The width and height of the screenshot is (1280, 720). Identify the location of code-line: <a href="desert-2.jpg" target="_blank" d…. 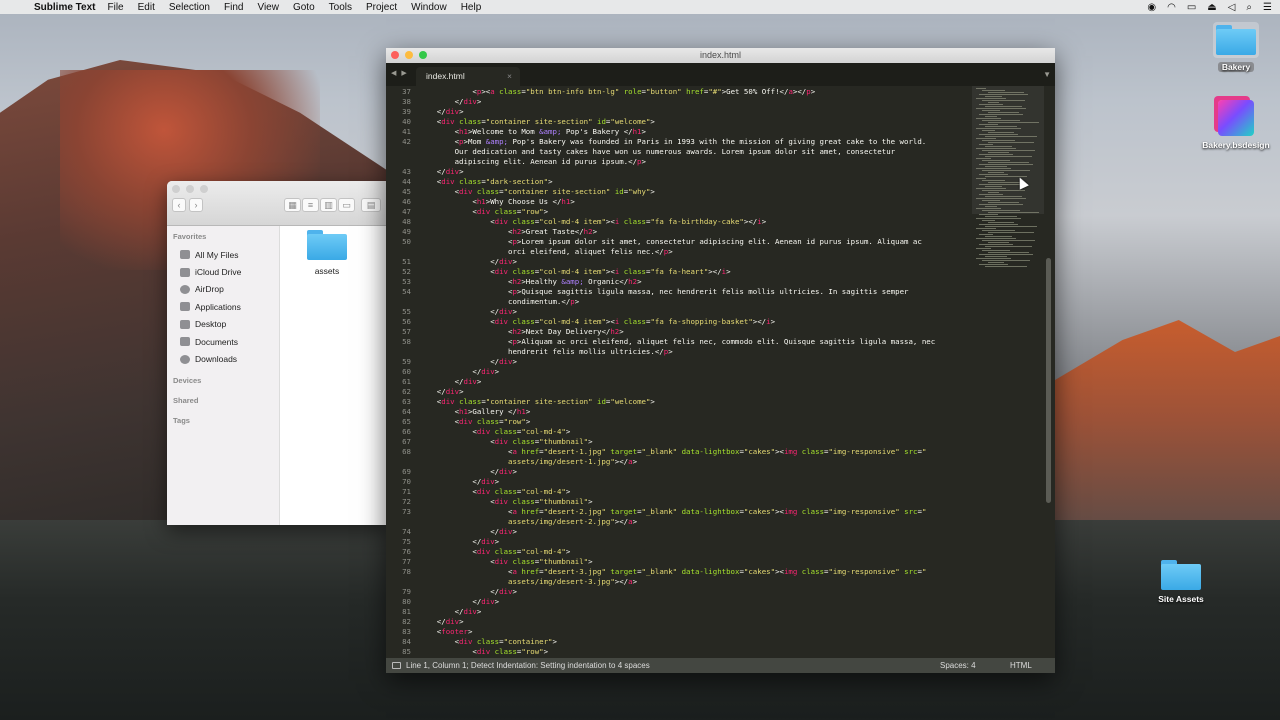
(672, 511).